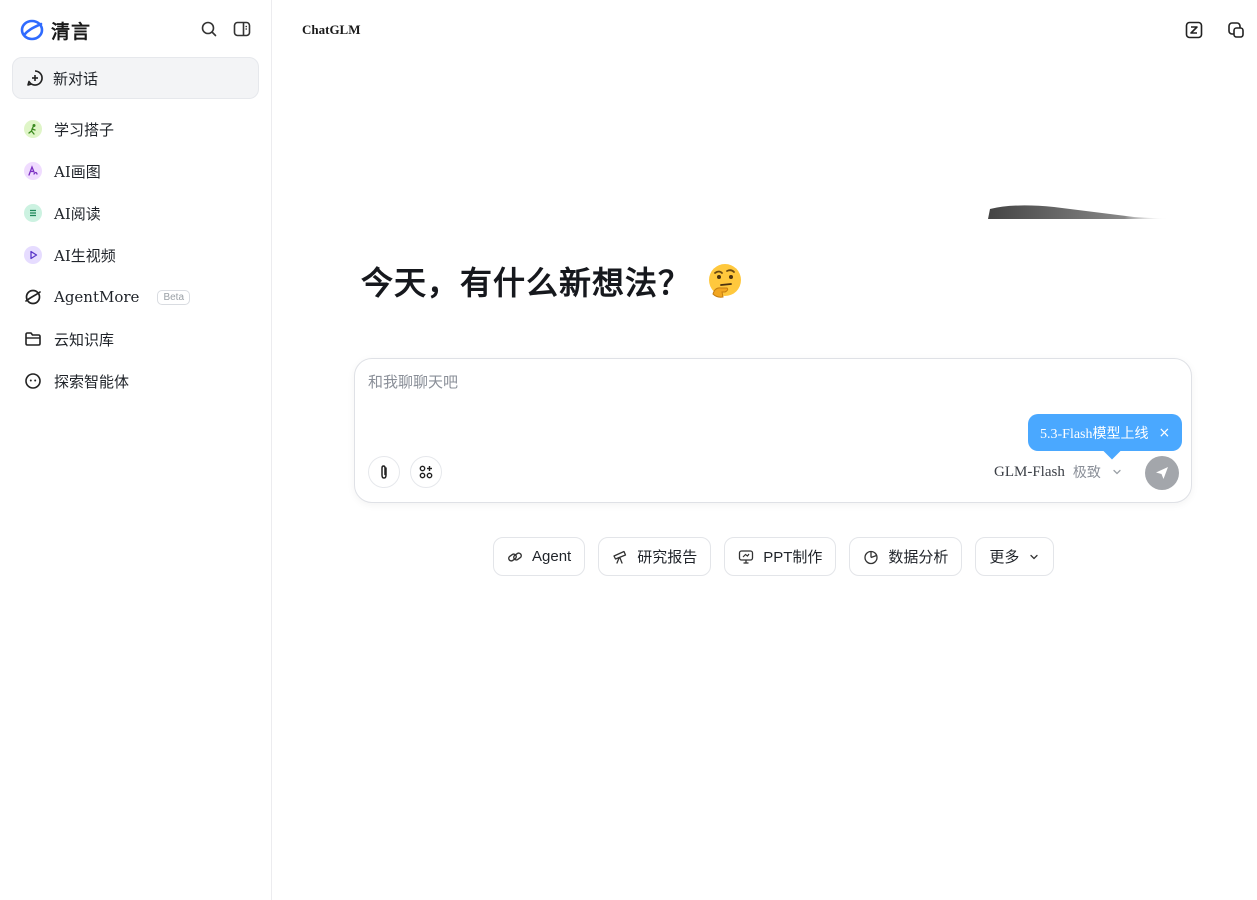  What do you see at coordinates (33, 339) in the screenshot?
I see `folder-icon` at bounding box center [33, 339].